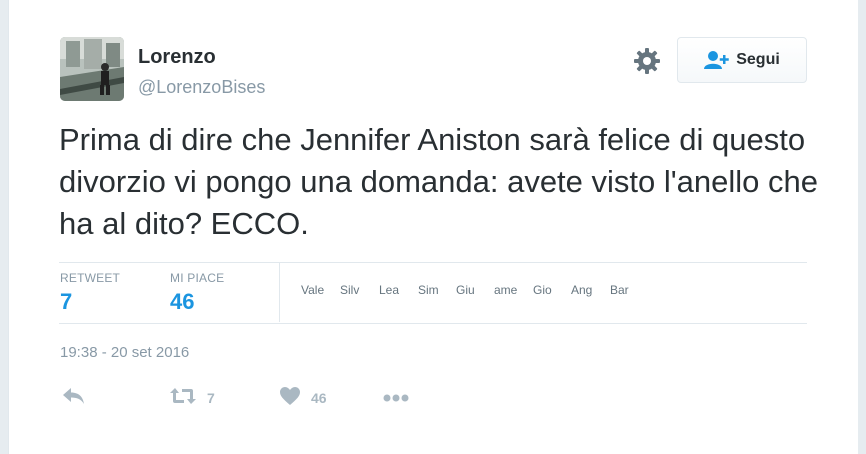 This screenshot has width=866, height=454. I want to click on retweet-stat: RETWEET 7, so click(90, 293).